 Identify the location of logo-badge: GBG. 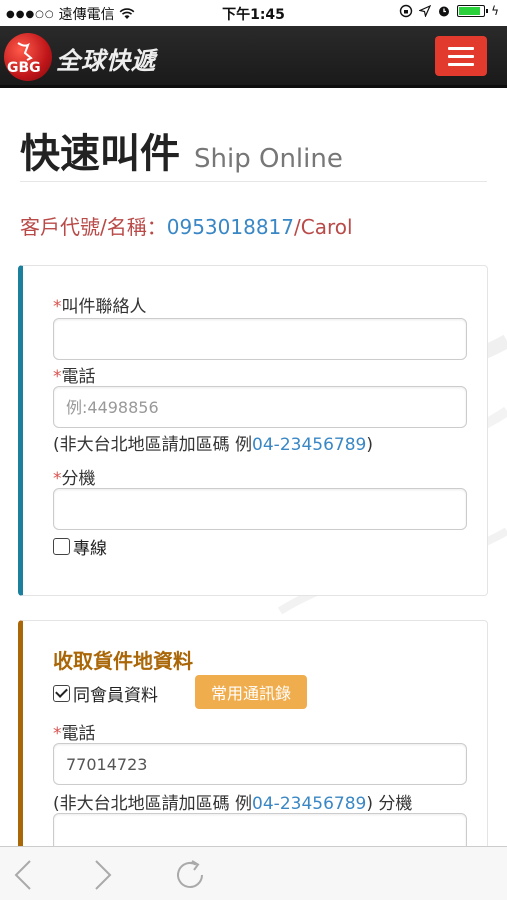
(24, 68).